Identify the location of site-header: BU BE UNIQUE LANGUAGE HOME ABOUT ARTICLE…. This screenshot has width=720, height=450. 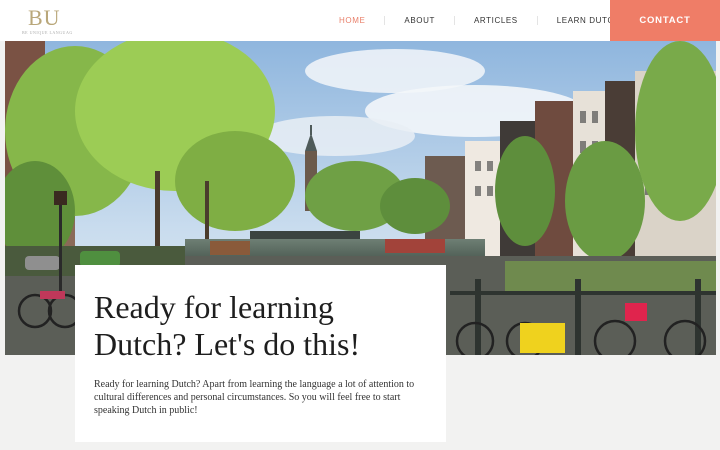
(360, 20).